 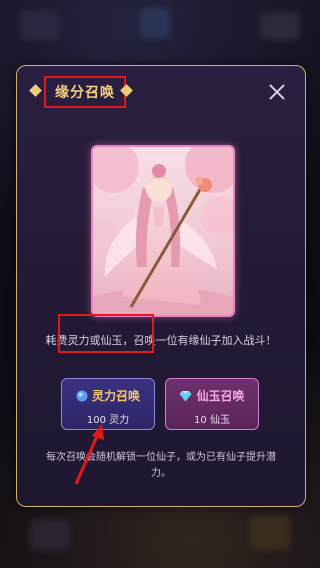 I want to click on annotation-arrow-icon, so click(x=89, y=454).